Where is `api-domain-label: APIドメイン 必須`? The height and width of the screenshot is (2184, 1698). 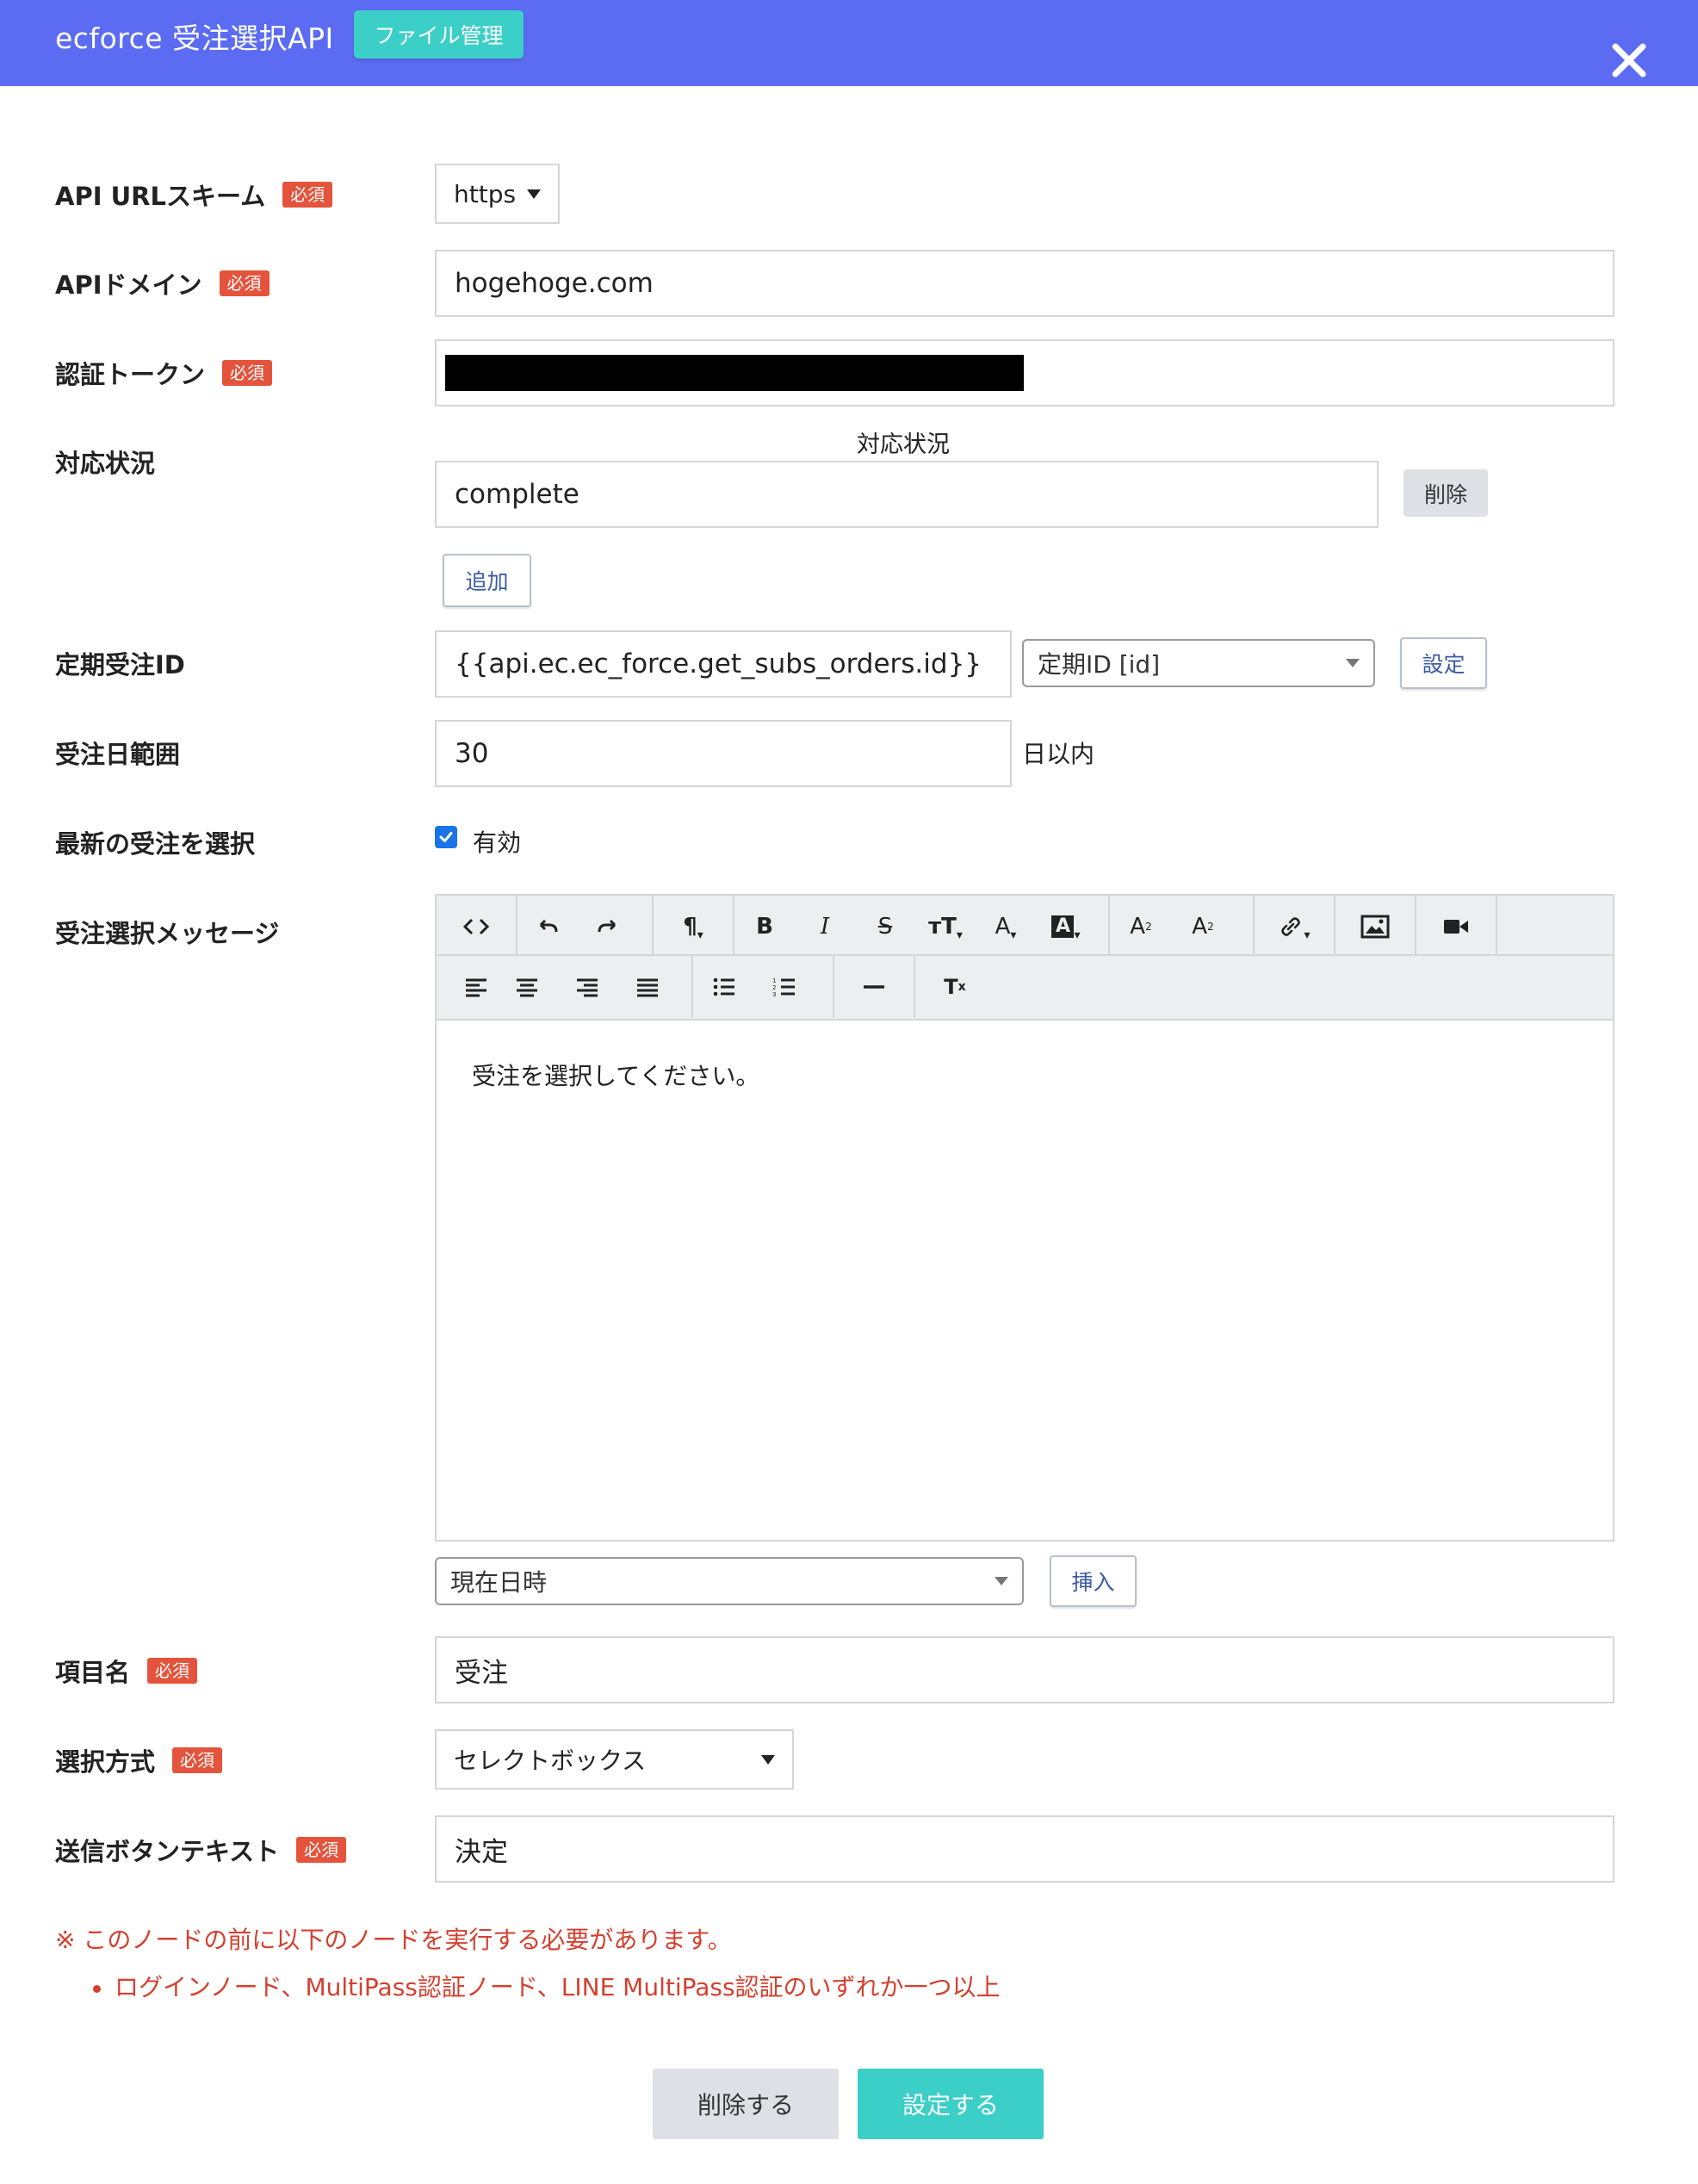 api-domain-label: APIドメイン 必須 is located at coordinates (162, 283).